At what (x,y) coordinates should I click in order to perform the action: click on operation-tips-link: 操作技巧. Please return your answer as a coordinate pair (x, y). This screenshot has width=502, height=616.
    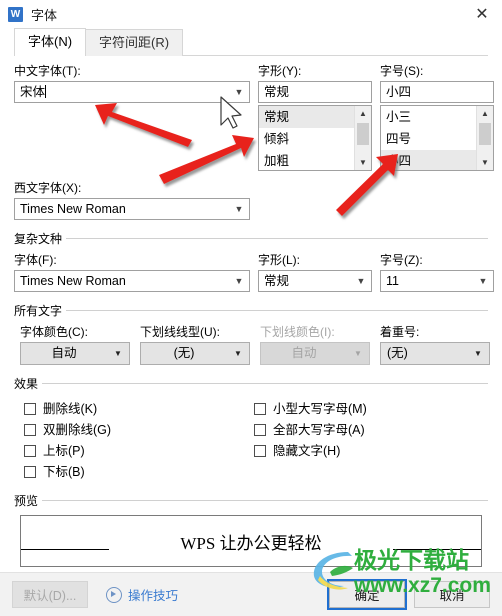
    Looking at the image, I should click on (142, 594).